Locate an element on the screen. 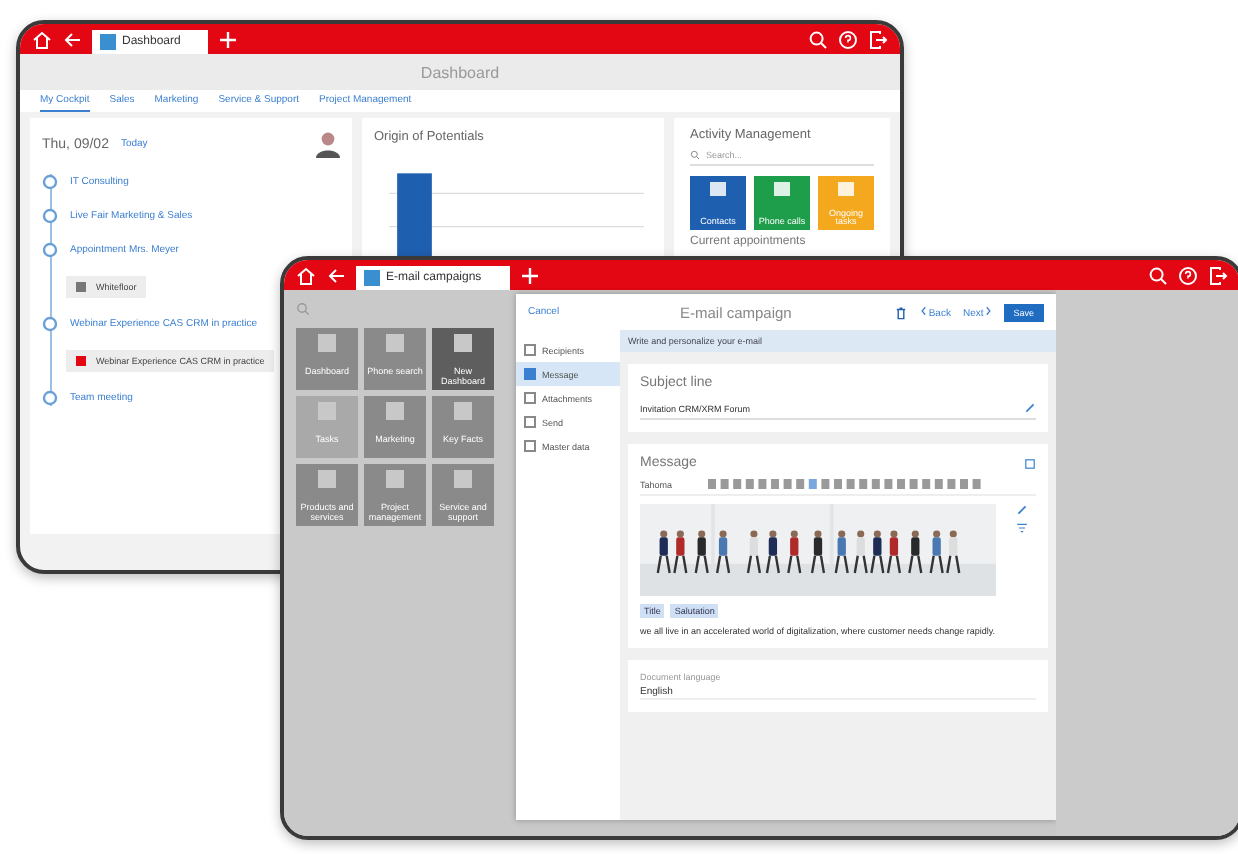 This screenshot has height=854, width=1238. edit-icon is located at coordinates (1030, 463).